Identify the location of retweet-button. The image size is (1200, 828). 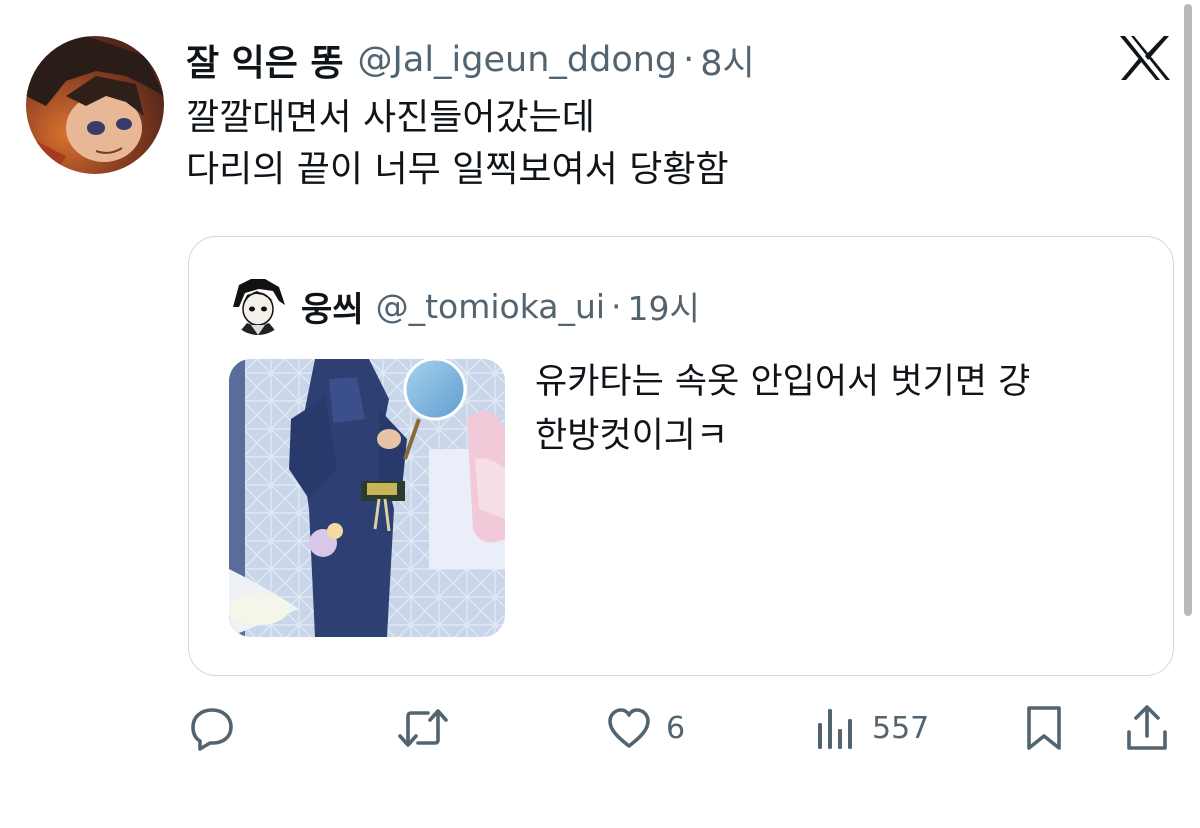
(430, 728).